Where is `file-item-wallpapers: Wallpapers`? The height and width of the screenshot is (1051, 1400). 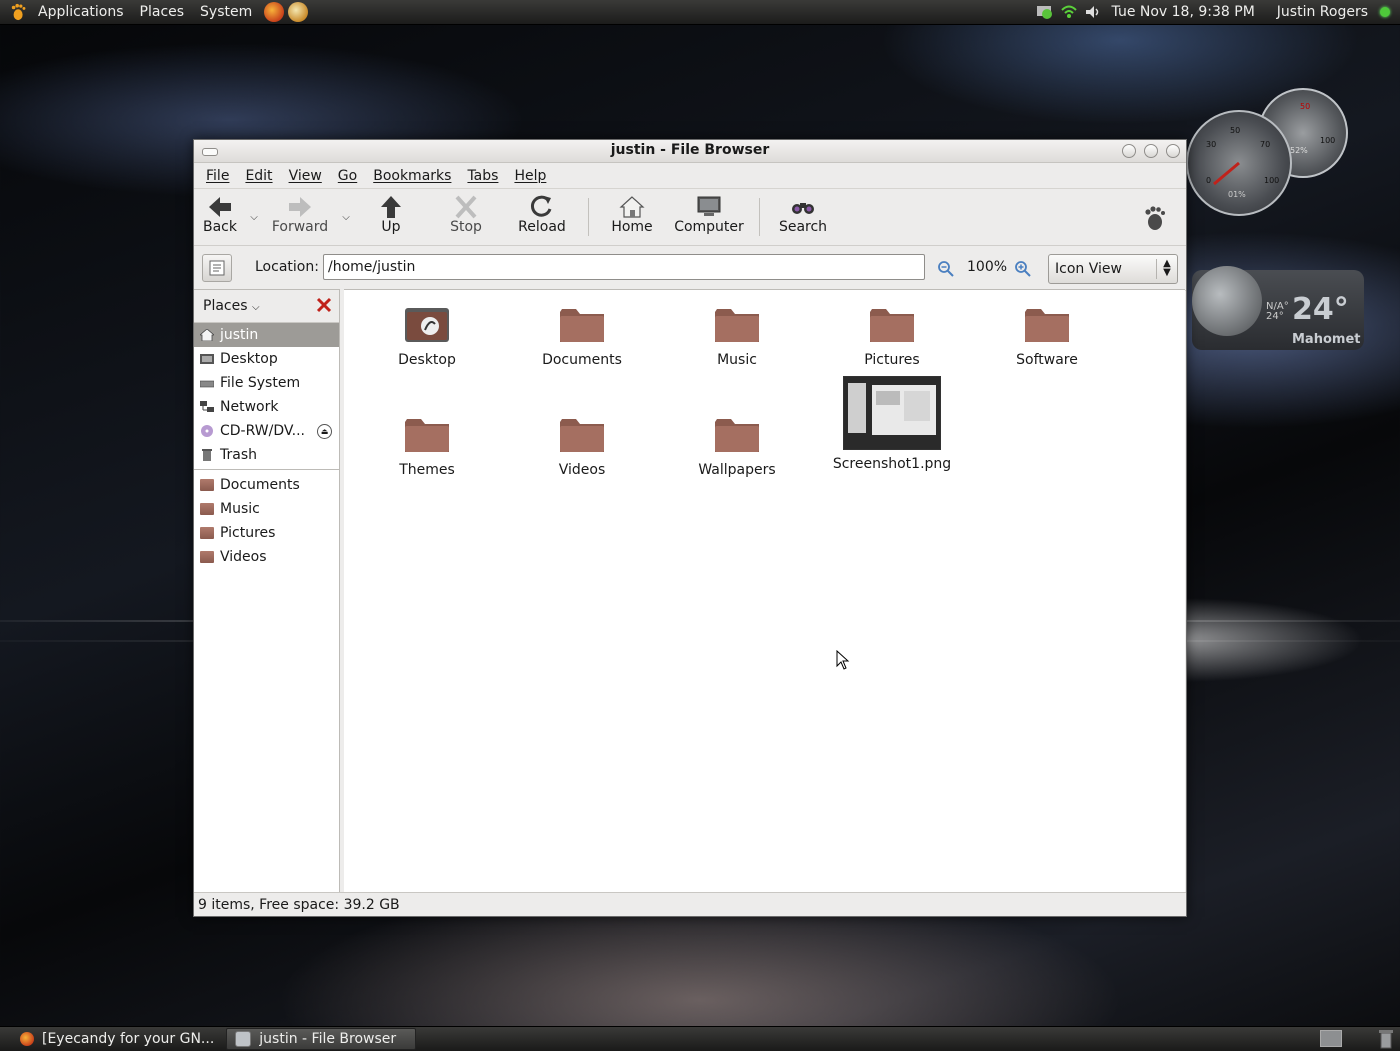
file-item-wallpapers: Wallpapers is located at coordinates (737, 446).